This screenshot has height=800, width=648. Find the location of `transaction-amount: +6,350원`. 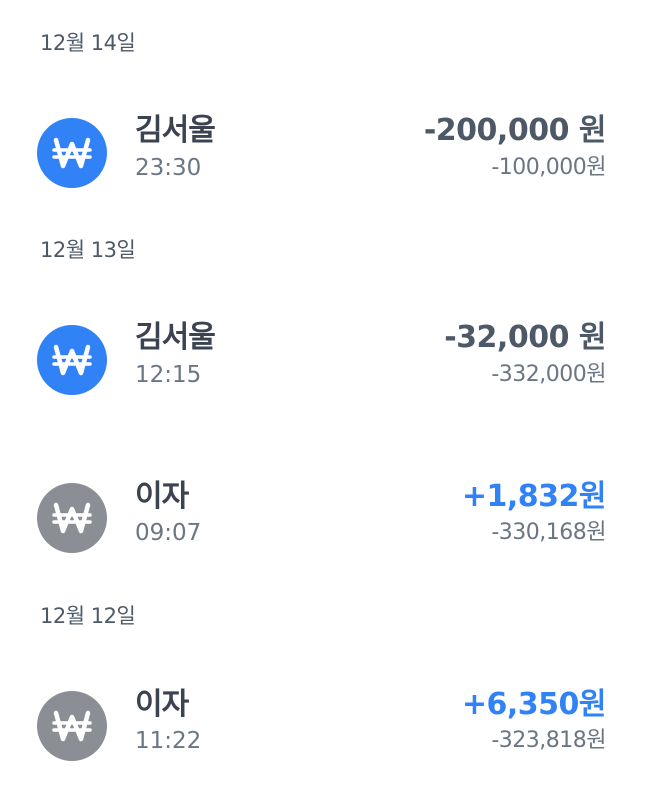

transaction-amount: +6,350원 is located at coordinates (534, 704).